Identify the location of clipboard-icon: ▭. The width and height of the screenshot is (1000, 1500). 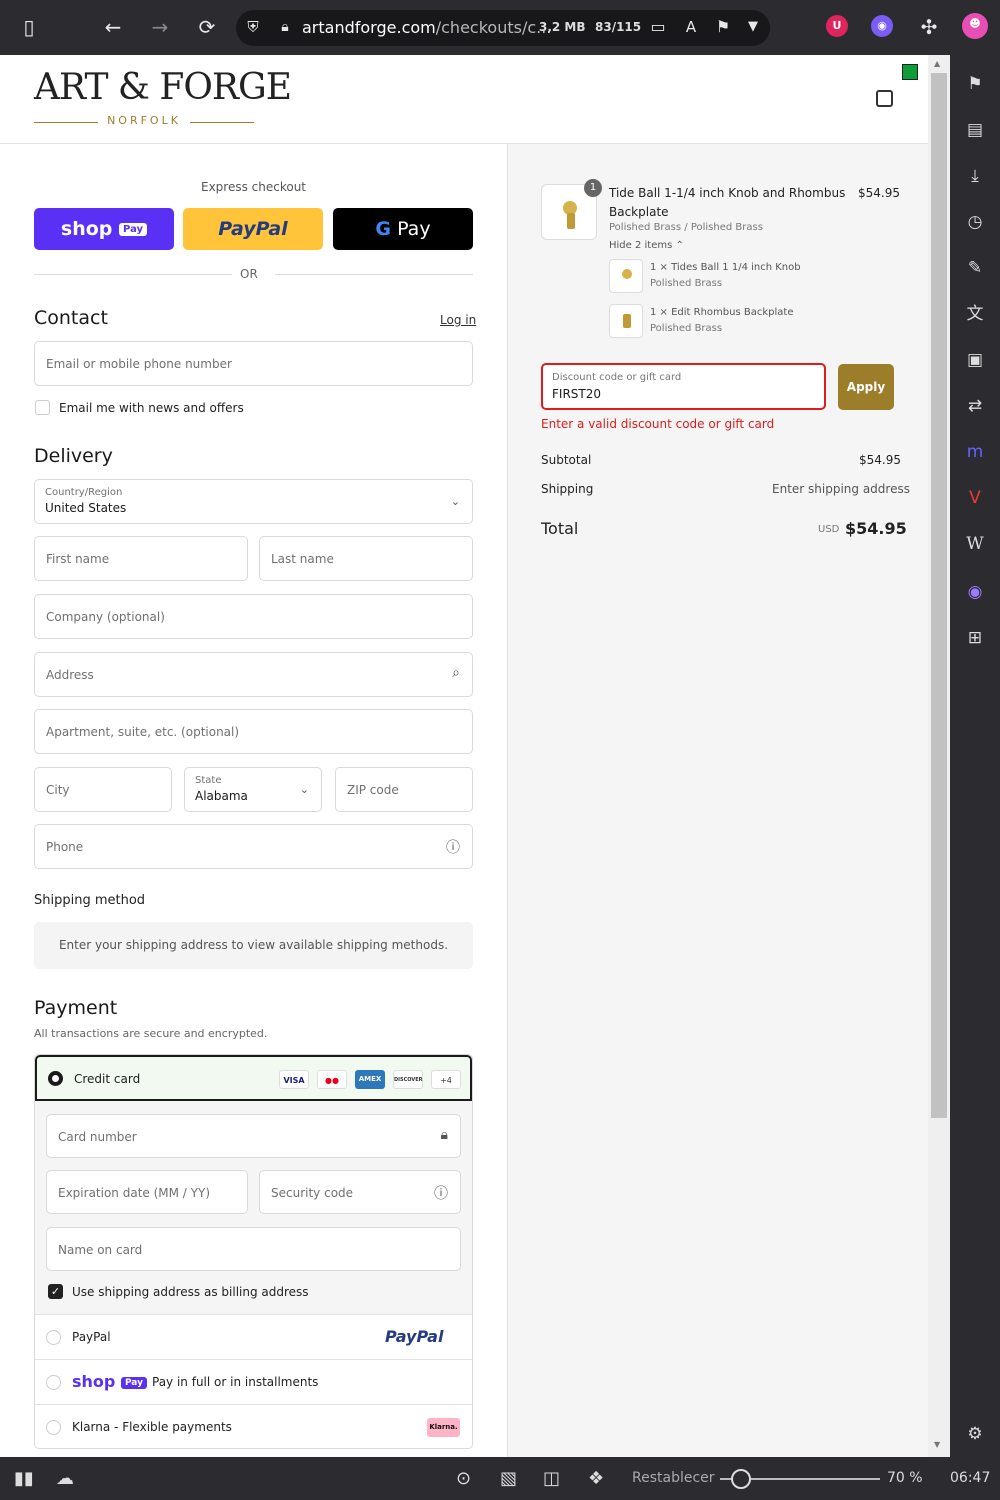
(658, 27).